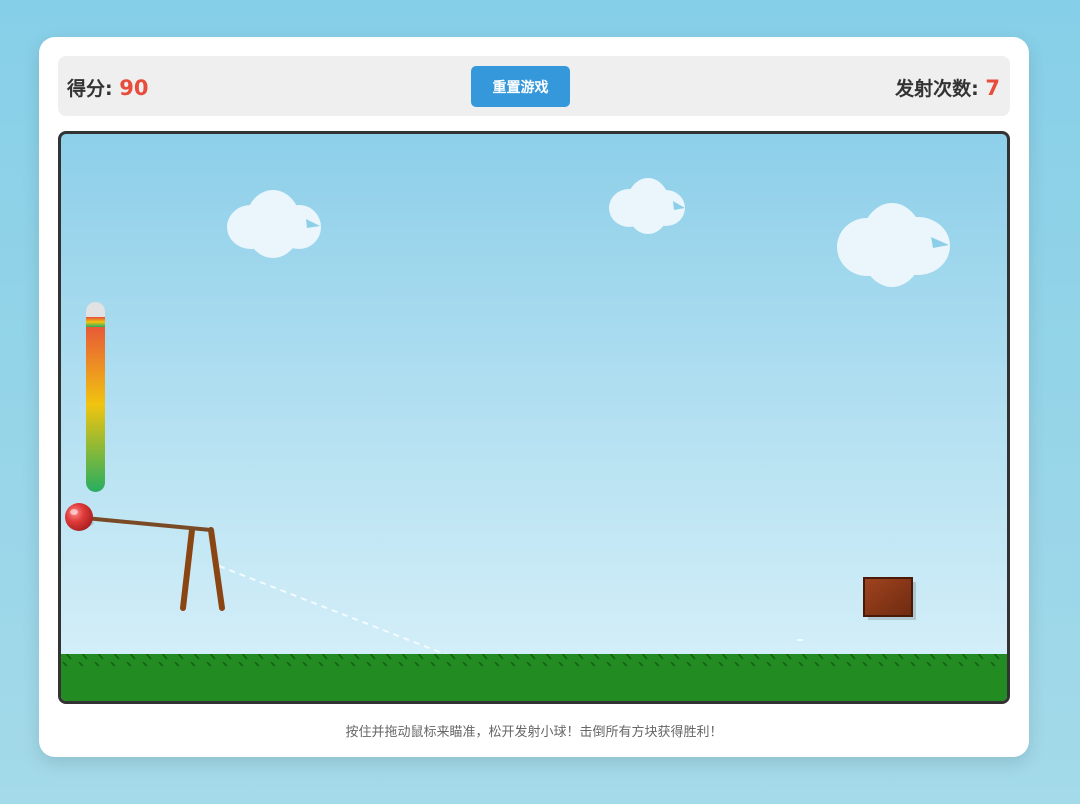  I want to click on shots-label: 发射次数:, so click(940, 89).